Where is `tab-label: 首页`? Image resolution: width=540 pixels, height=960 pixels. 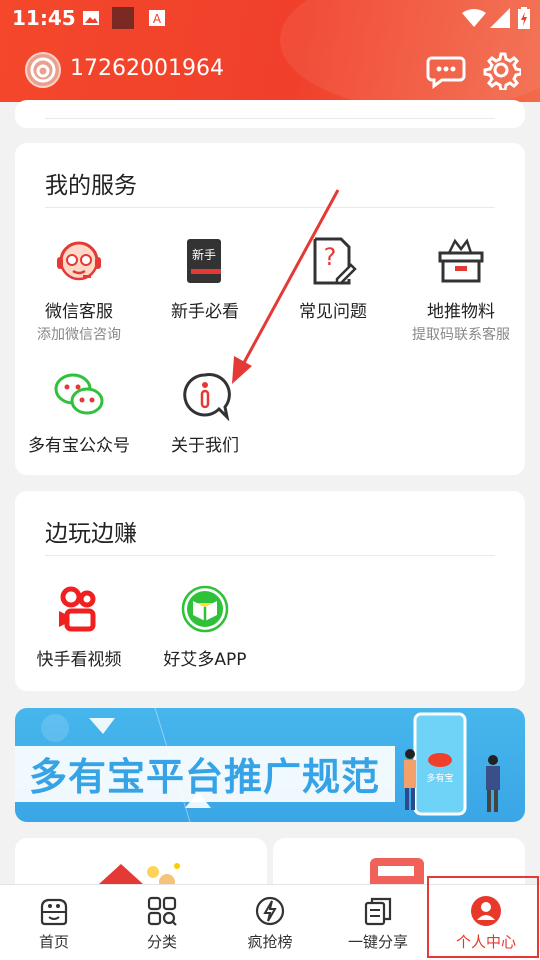 tab-label: 首页 is located at coordinates (53, 942).